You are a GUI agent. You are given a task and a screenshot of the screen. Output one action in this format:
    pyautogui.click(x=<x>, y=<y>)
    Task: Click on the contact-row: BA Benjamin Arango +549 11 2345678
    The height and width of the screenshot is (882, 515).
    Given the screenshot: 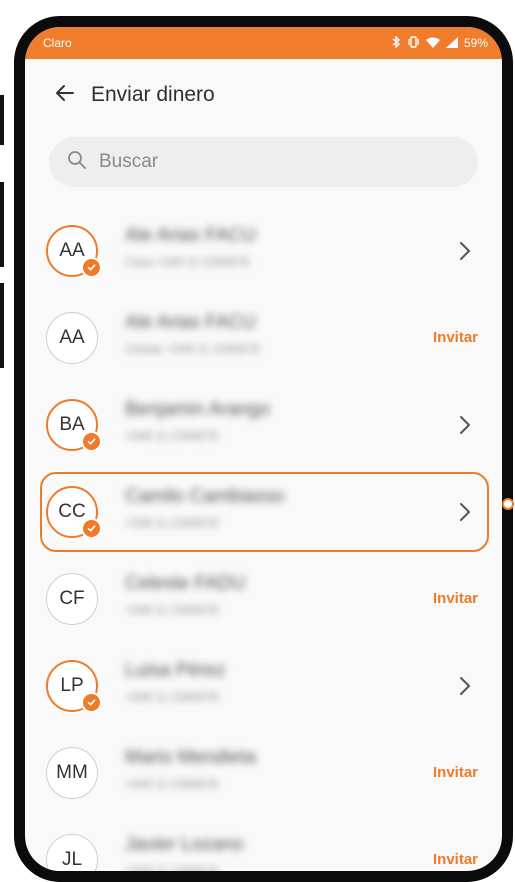 What is the action you would take?
    pyautogui.click(x=263, y=424)
    